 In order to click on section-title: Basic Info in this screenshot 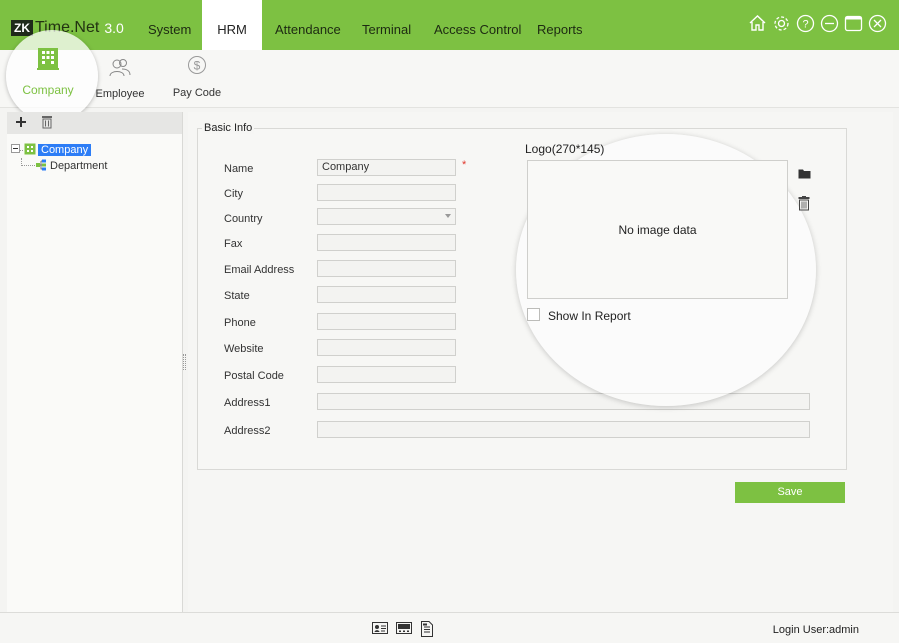, I will do `click(228, 128)`.